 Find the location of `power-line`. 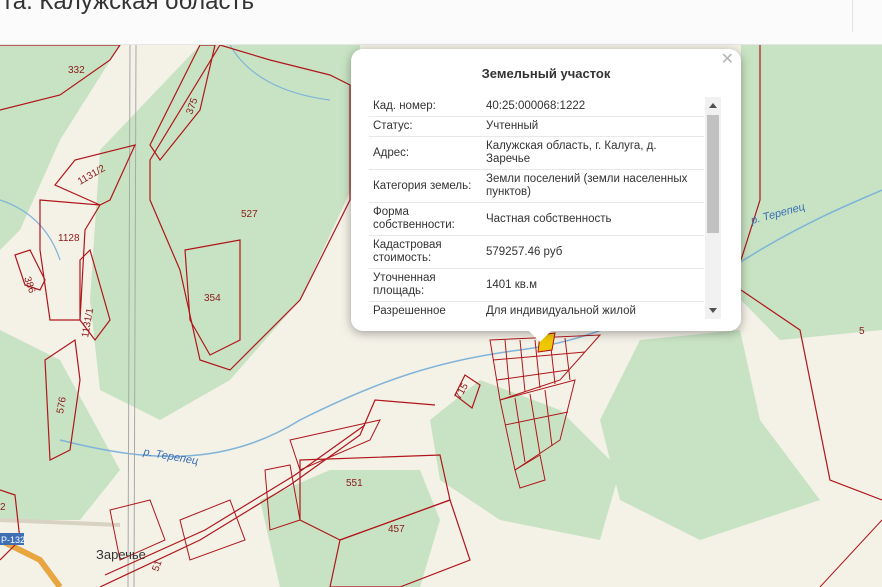

power-line is located at coordinates (850, 553).